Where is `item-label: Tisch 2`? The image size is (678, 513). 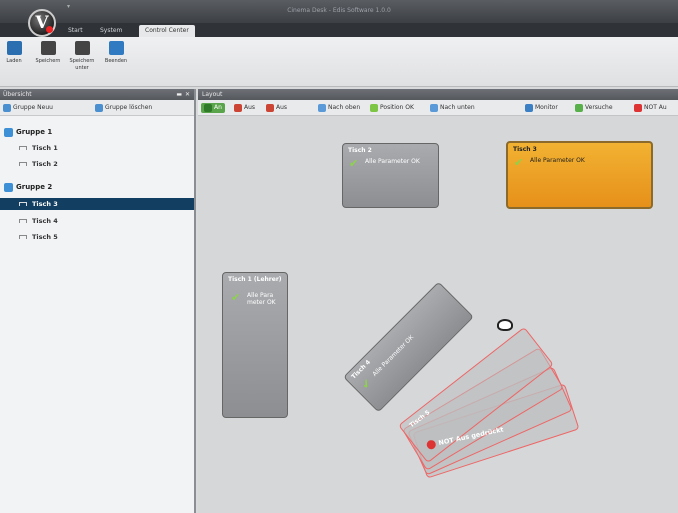
item-label: Tisch 2 is located at coordinates (45, 164).